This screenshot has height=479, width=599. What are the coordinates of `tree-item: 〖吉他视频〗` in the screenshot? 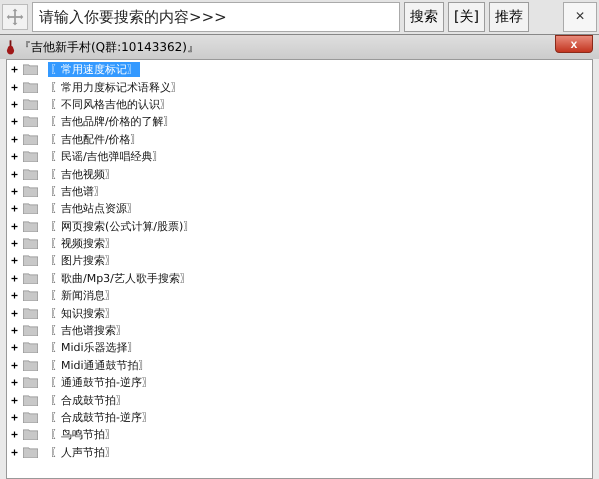 It's located at (83, 174).